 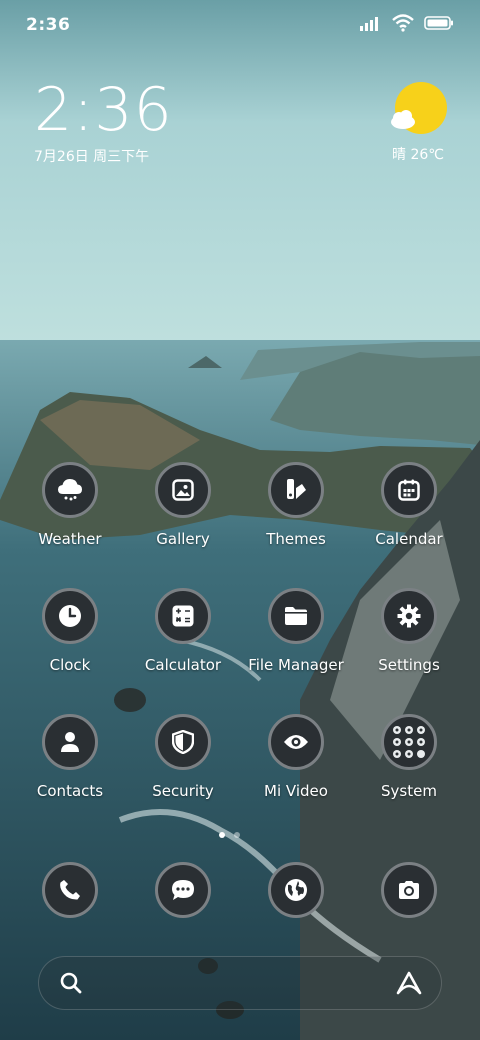 What do you see at coordinates (70, 665) in the screenshot?
I see `app-label: Clock` at bounding box center [70, 665].